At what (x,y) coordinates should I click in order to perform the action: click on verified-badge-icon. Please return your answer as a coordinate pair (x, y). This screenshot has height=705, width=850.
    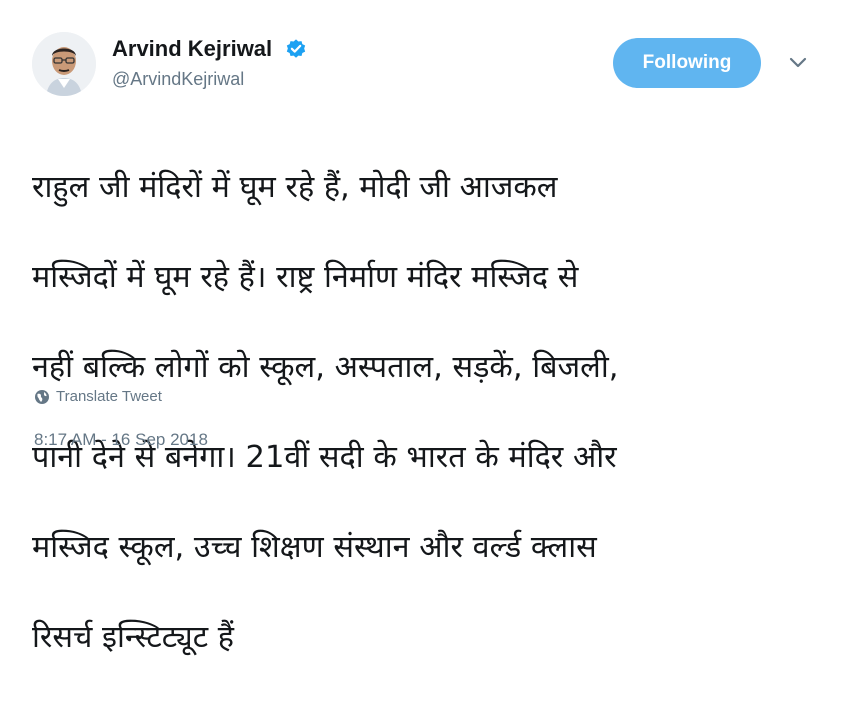
    Looking at the image, I should click on (295, 48).